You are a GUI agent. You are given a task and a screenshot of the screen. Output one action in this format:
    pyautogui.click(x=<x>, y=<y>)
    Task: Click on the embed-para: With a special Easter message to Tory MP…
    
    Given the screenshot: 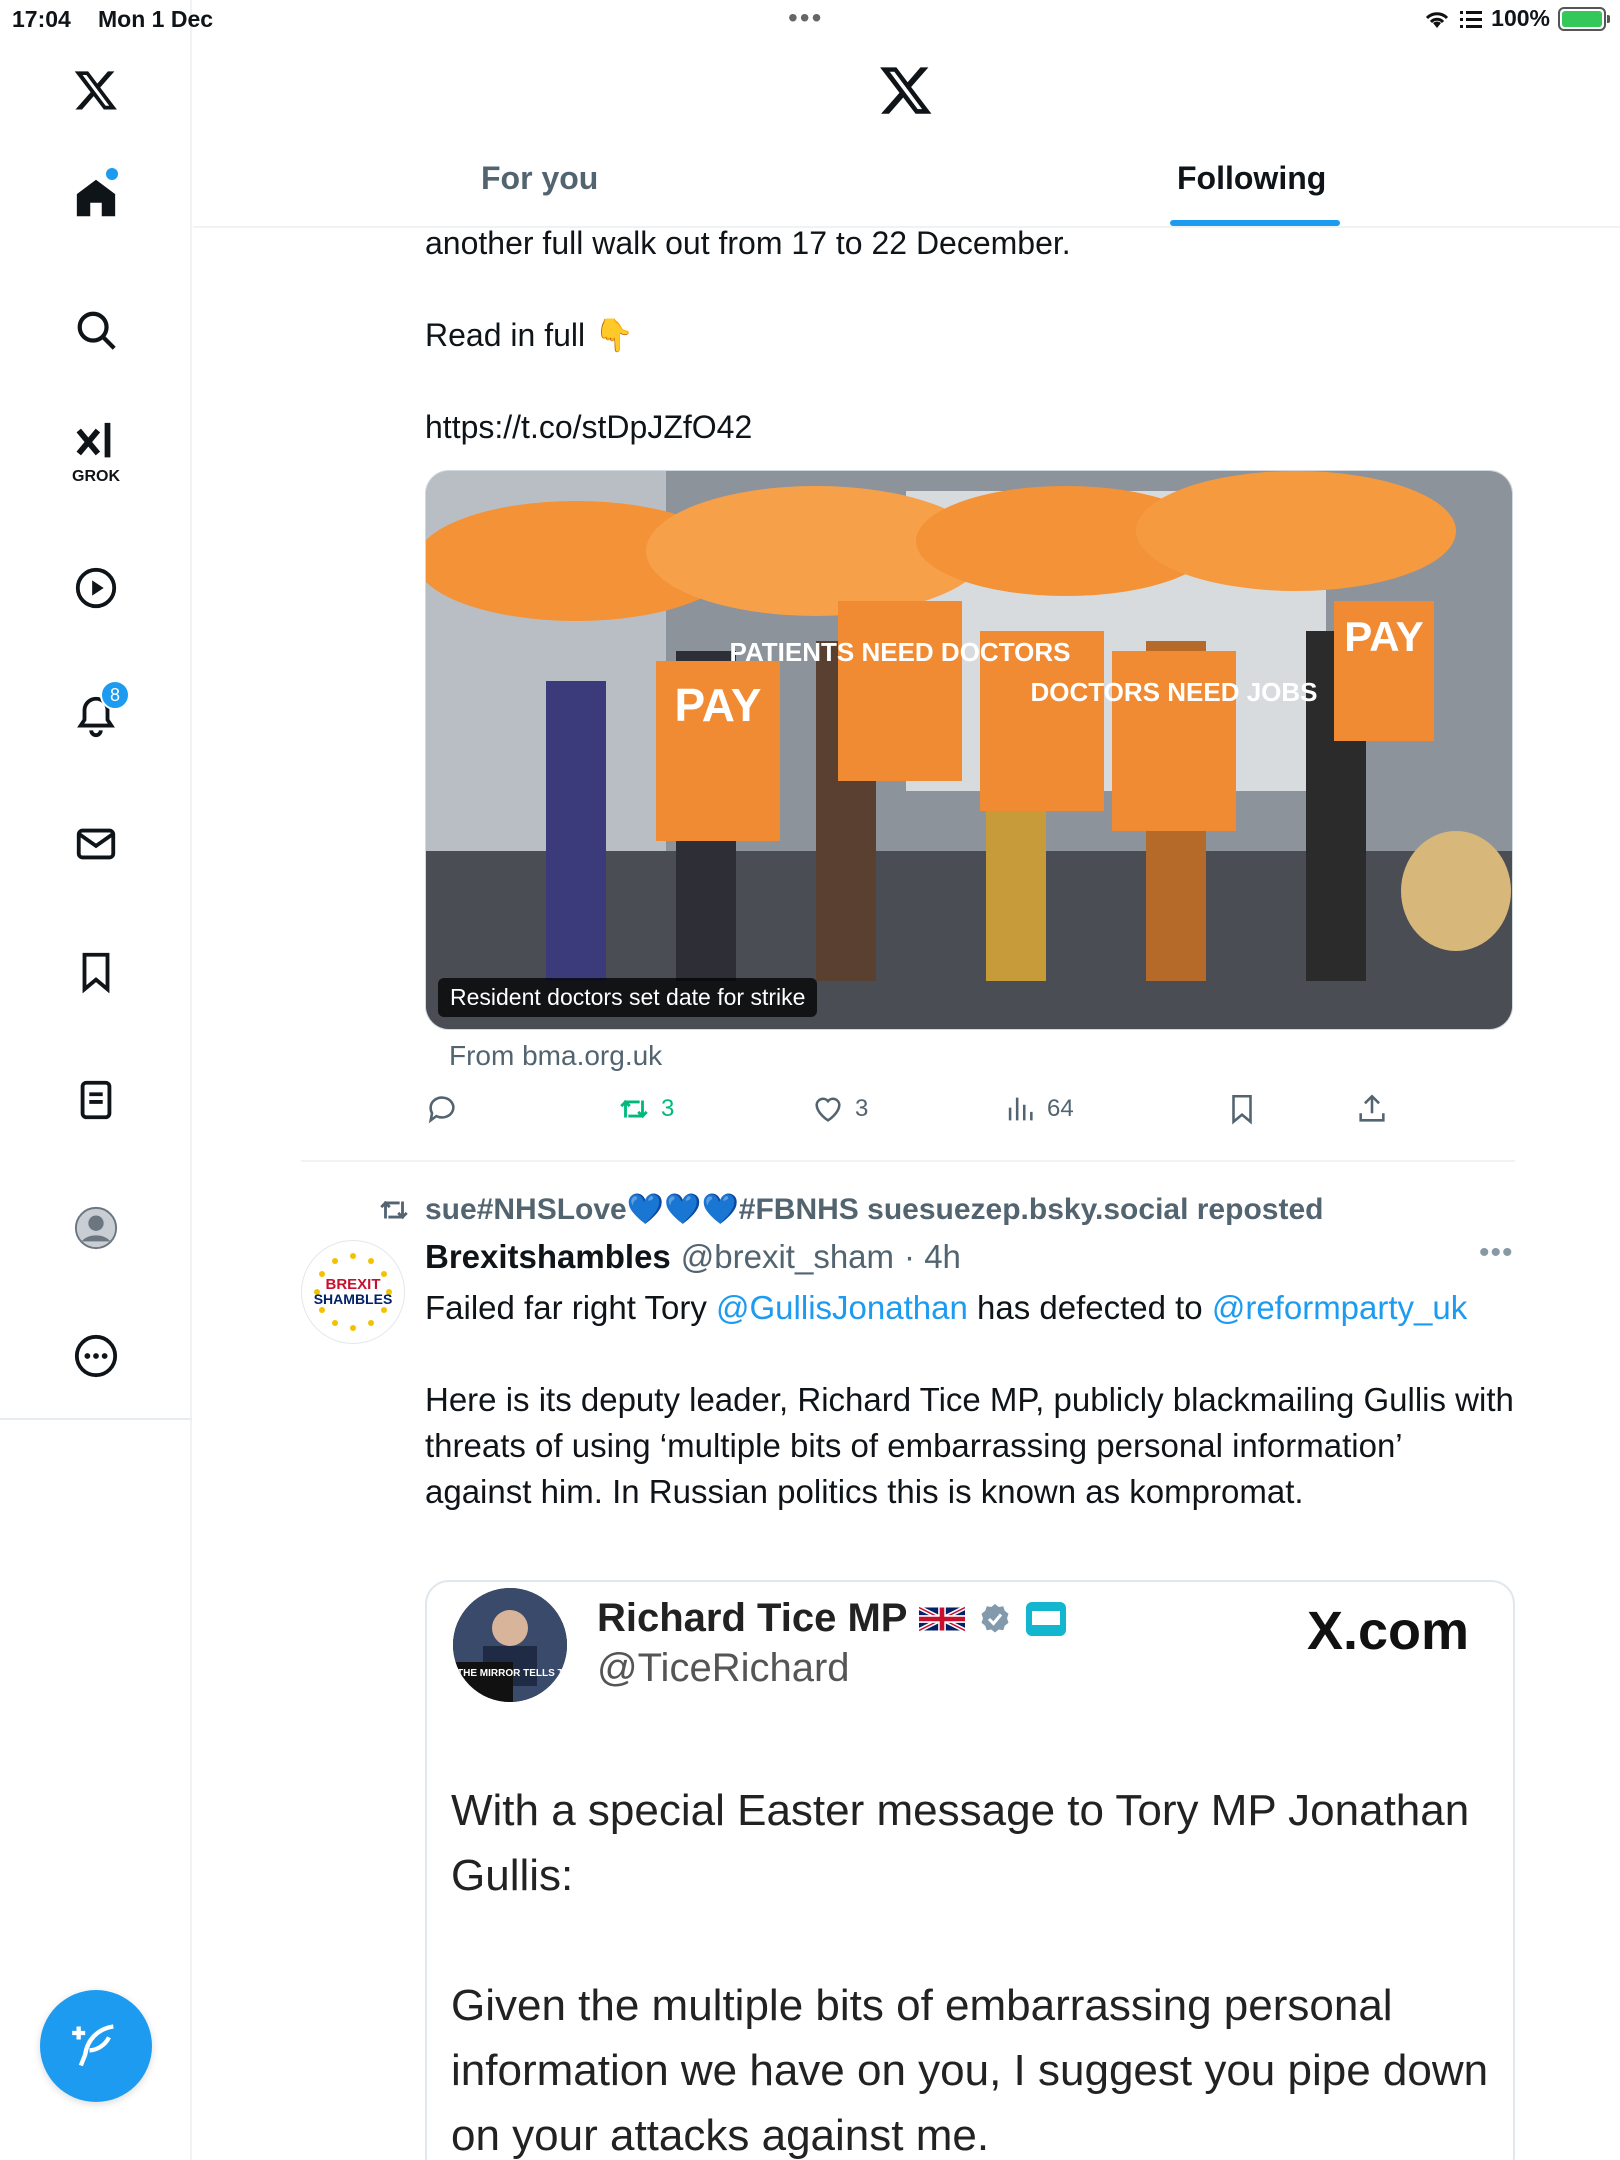 What is the action you would take?
    pyautogui.click(x=960, y=1843)
    